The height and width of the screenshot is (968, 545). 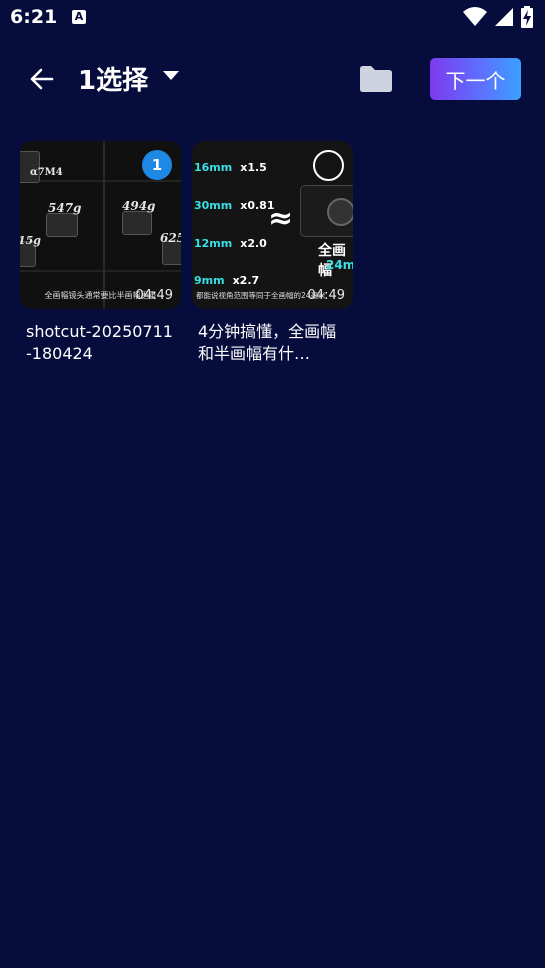 I want to click on caret-down-icon, so click(x=171, y=75).